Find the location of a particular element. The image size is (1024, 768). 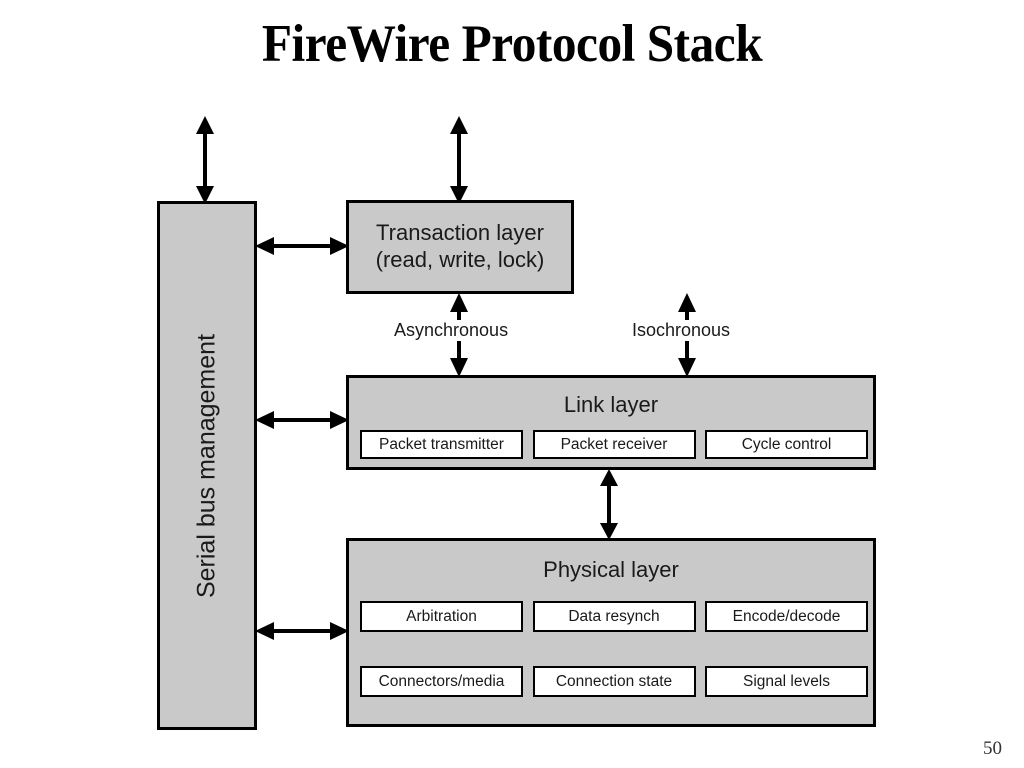

block-serial-bus-management: Serial bus management is located at coordinates (207, 465).